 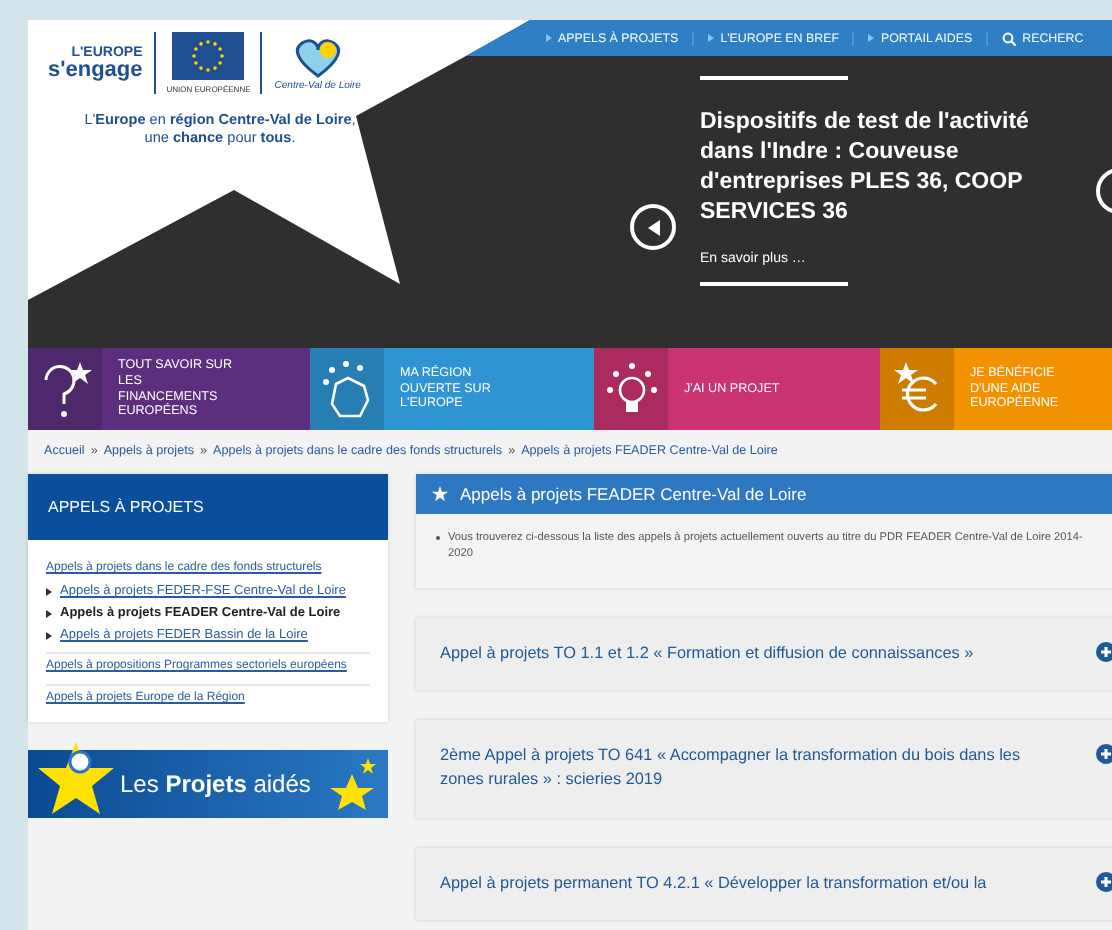 I want to click on accordion-title: 2ème Appel à projets TO 641 « Accompagner la transformation du bois dans les zones rurales » : scieries 2019, so click(x=731, y=768).